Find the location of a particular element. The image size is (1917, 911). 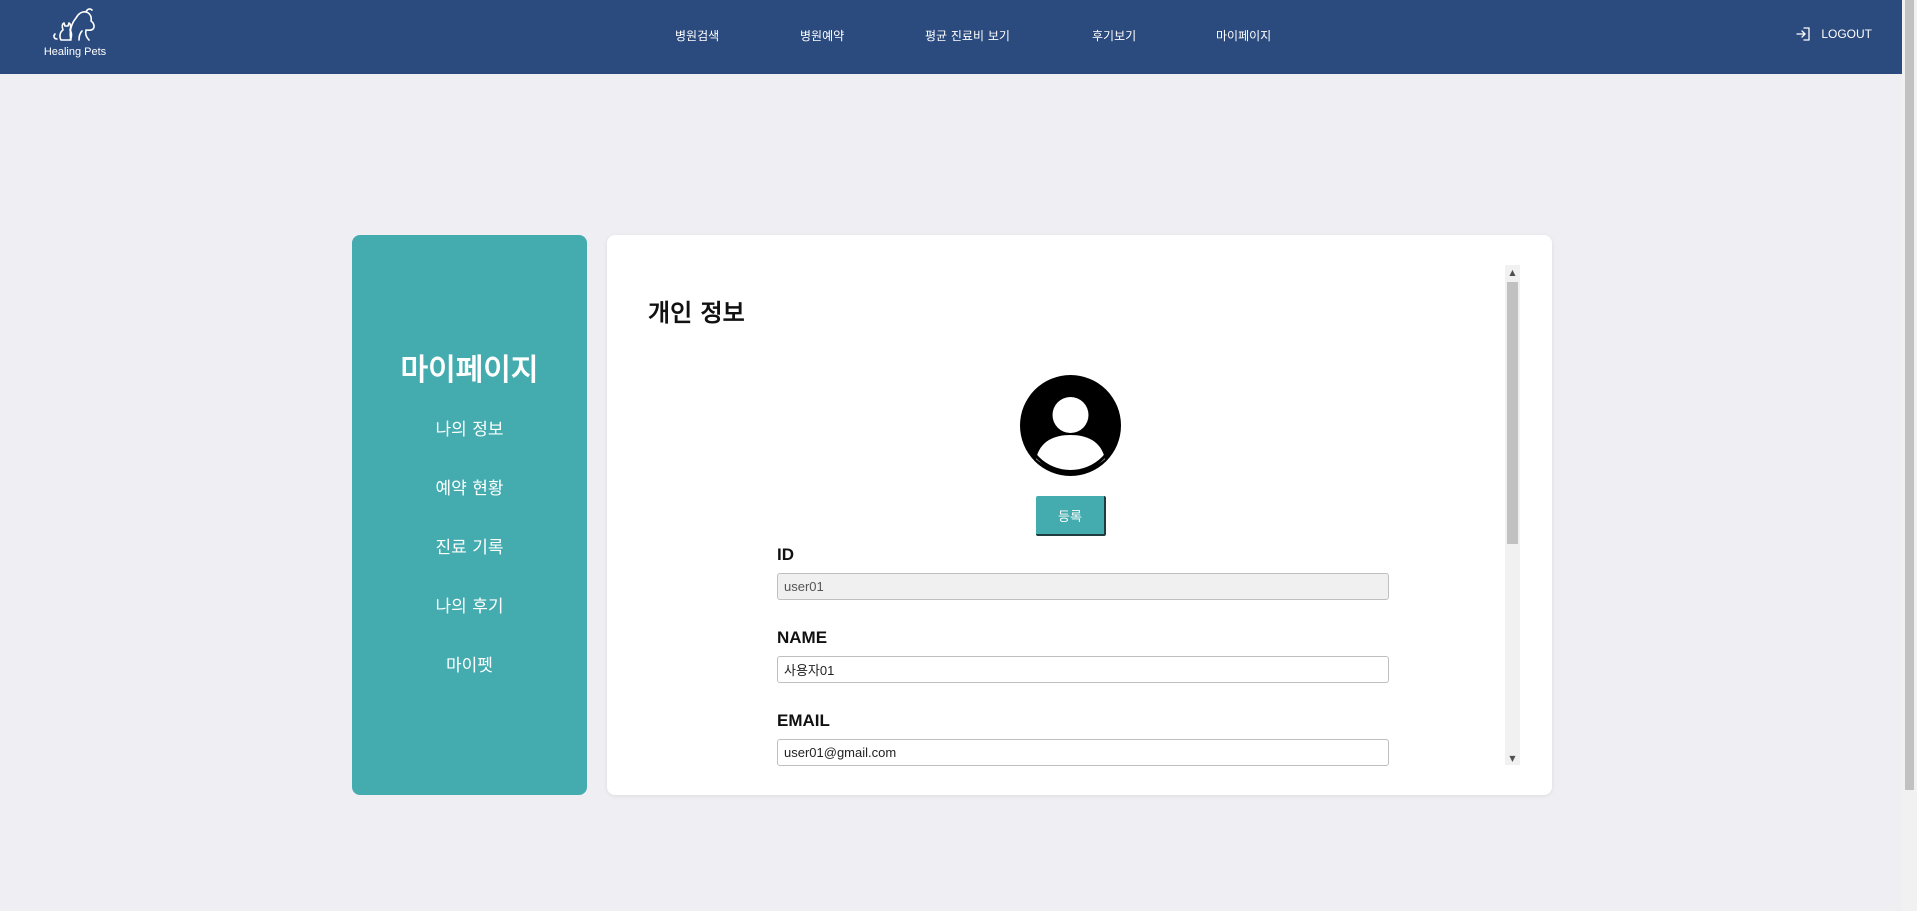

window-scrollbar-thumb is located at coordinates (1909, 395).